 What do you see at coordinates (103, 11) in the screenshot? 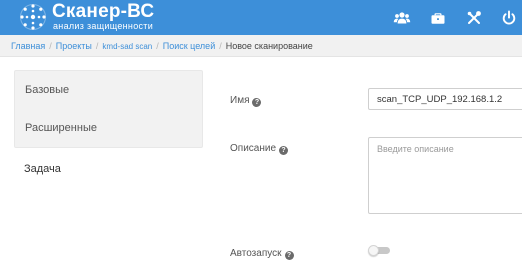
I see `app-title: Сканер-ВС` at bounding box center [103, 11].